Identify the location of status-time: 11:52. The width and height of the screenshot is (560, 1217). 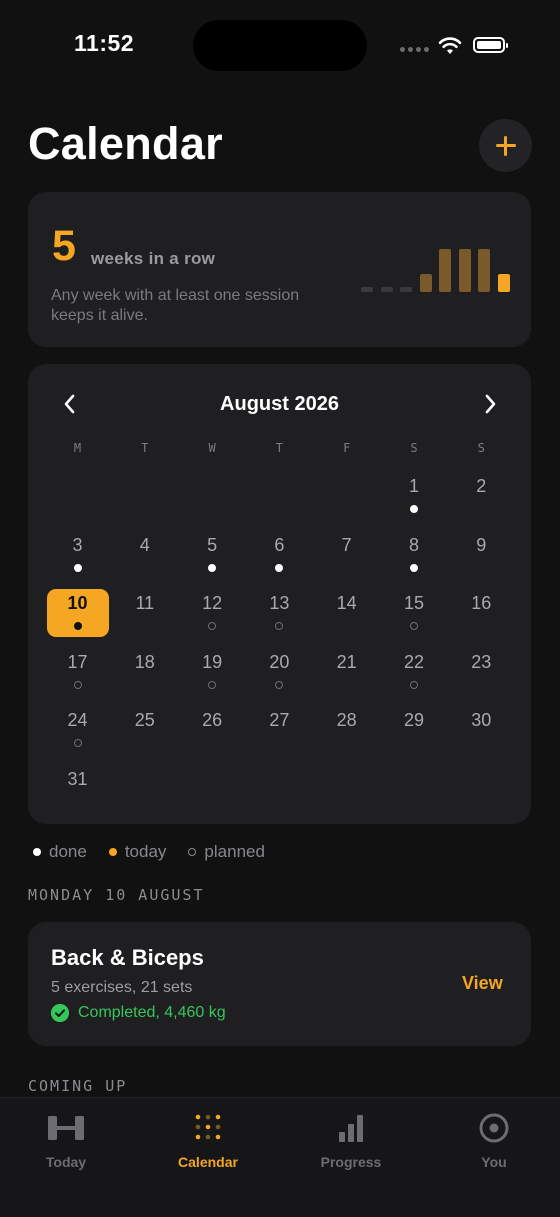
(104, 43).